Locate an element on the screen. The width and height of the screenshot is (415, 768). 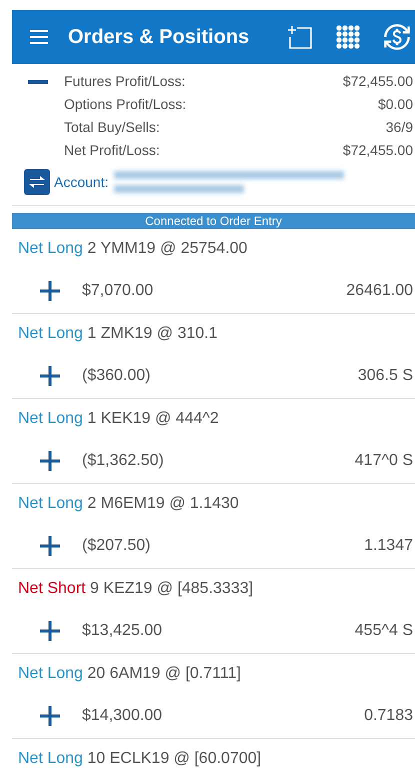
last-price: 455^4 S is located at coordinates (383, 631).